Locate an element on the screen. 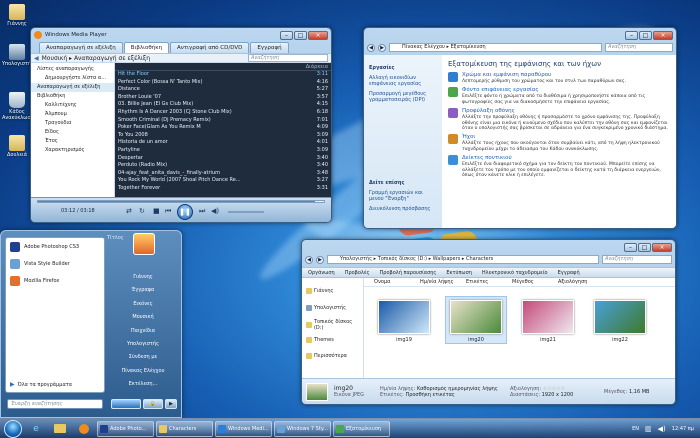  start-search-input: Έναρξη αναζήτησης is located at coordinates (55, 404).